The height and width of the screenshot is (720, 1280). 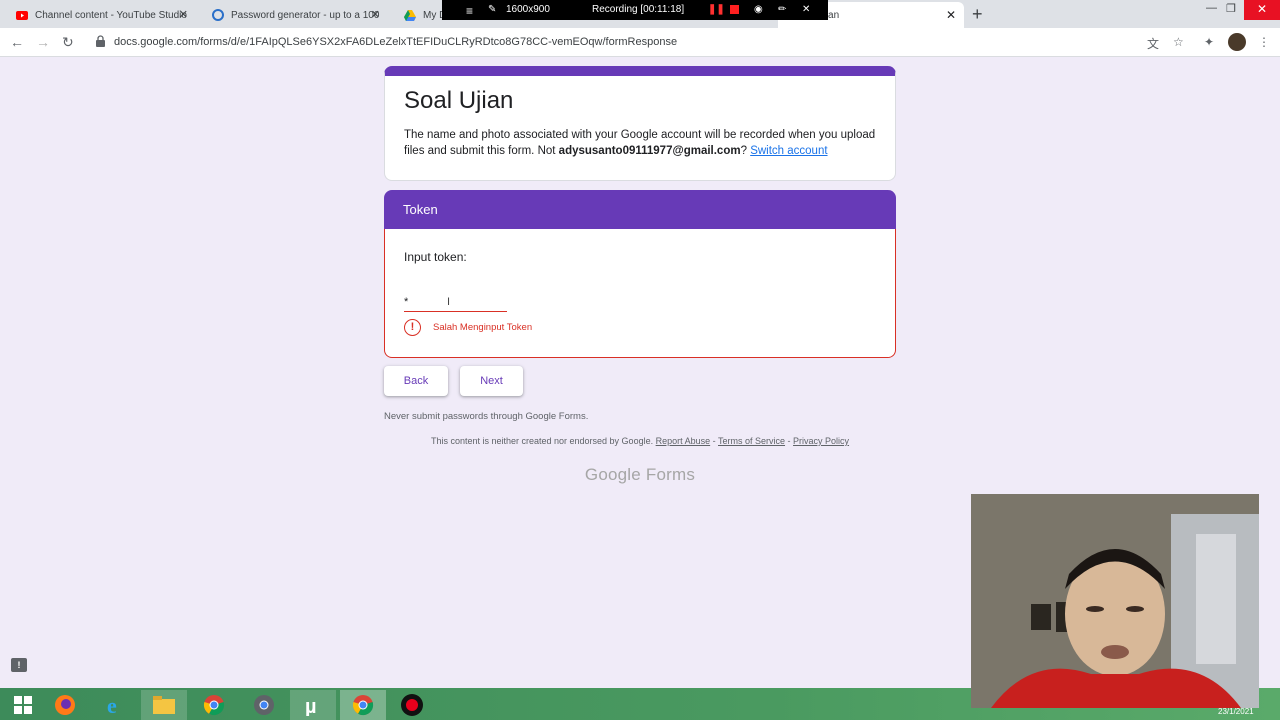 I want to click on chrome-dev-icon, so click(x=264, y=705).